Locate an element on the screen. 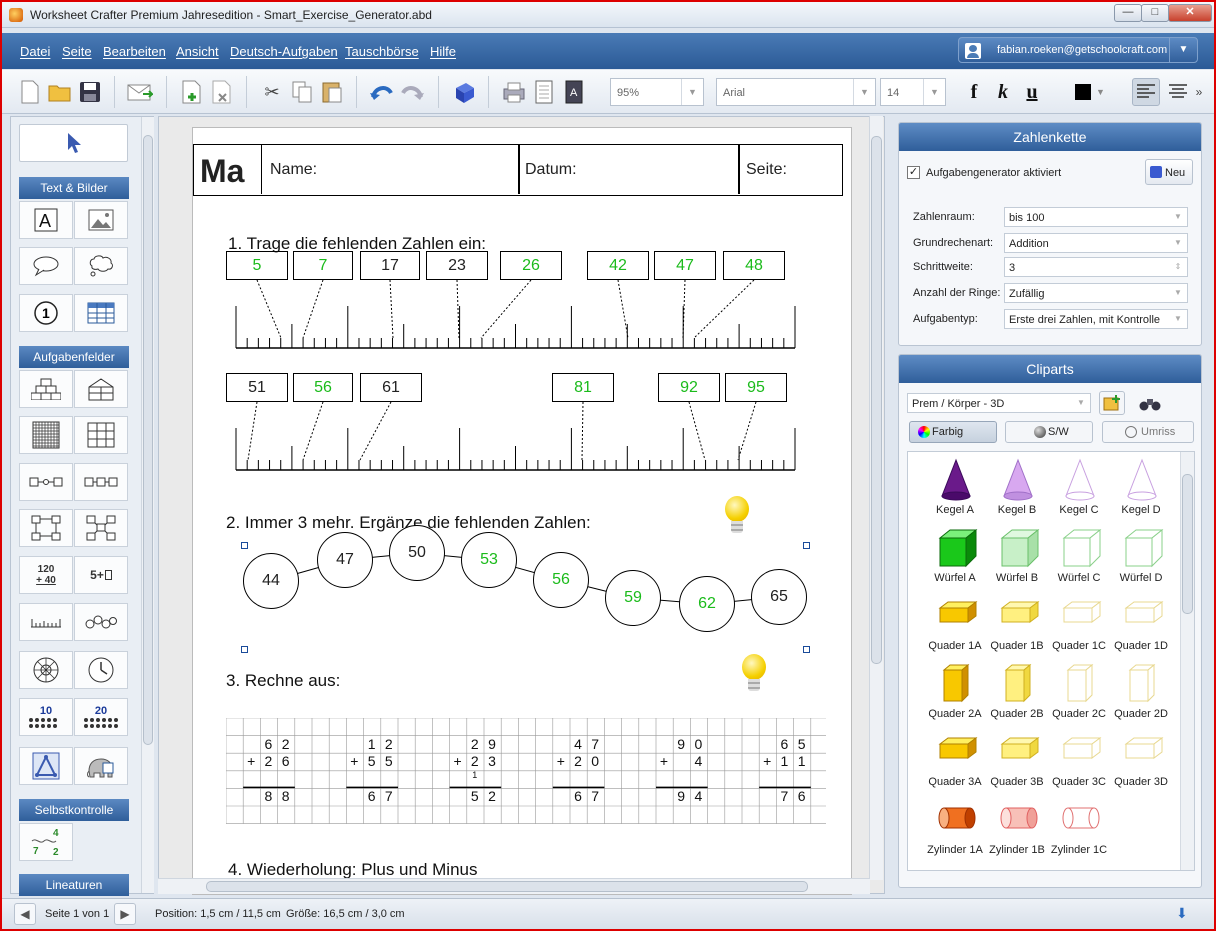  section-lineaturen: Lineaturen is located at coordinates (74, 885).